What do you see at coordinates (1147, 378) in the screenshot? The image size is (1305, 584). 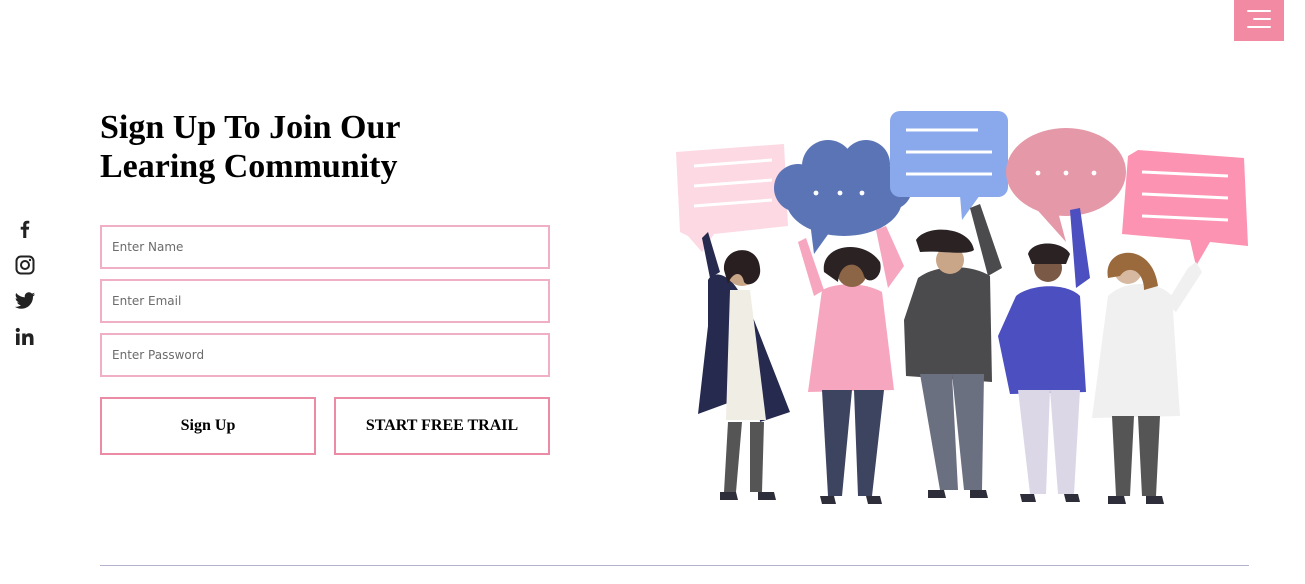 I see `person-white-dress` at bounding box center [1147, 378].